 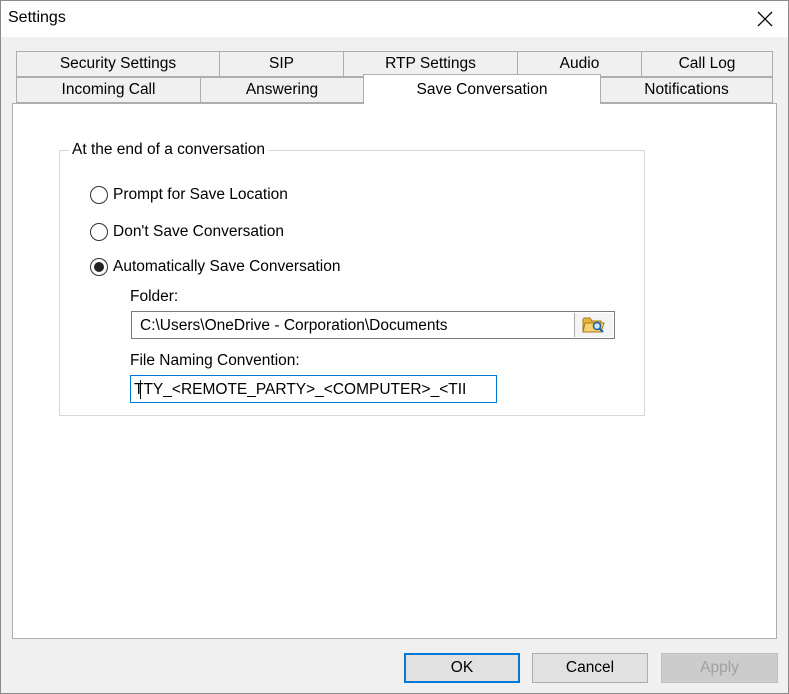 What do you see at coordinates (154, 296) in the screenshot?
I see `folder-label: Folder:` at bounding box center [154, 296].